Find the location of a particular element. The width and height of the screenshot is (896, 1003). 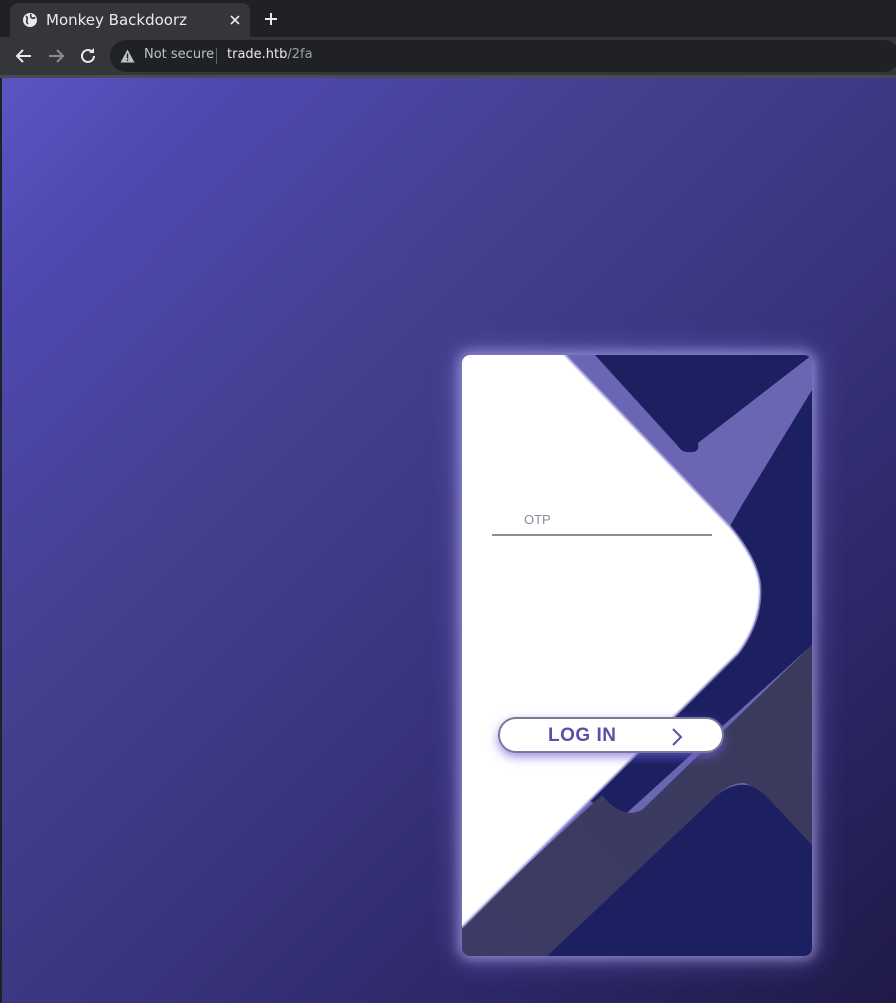

reload-icon is located at coordinates (88, 56).